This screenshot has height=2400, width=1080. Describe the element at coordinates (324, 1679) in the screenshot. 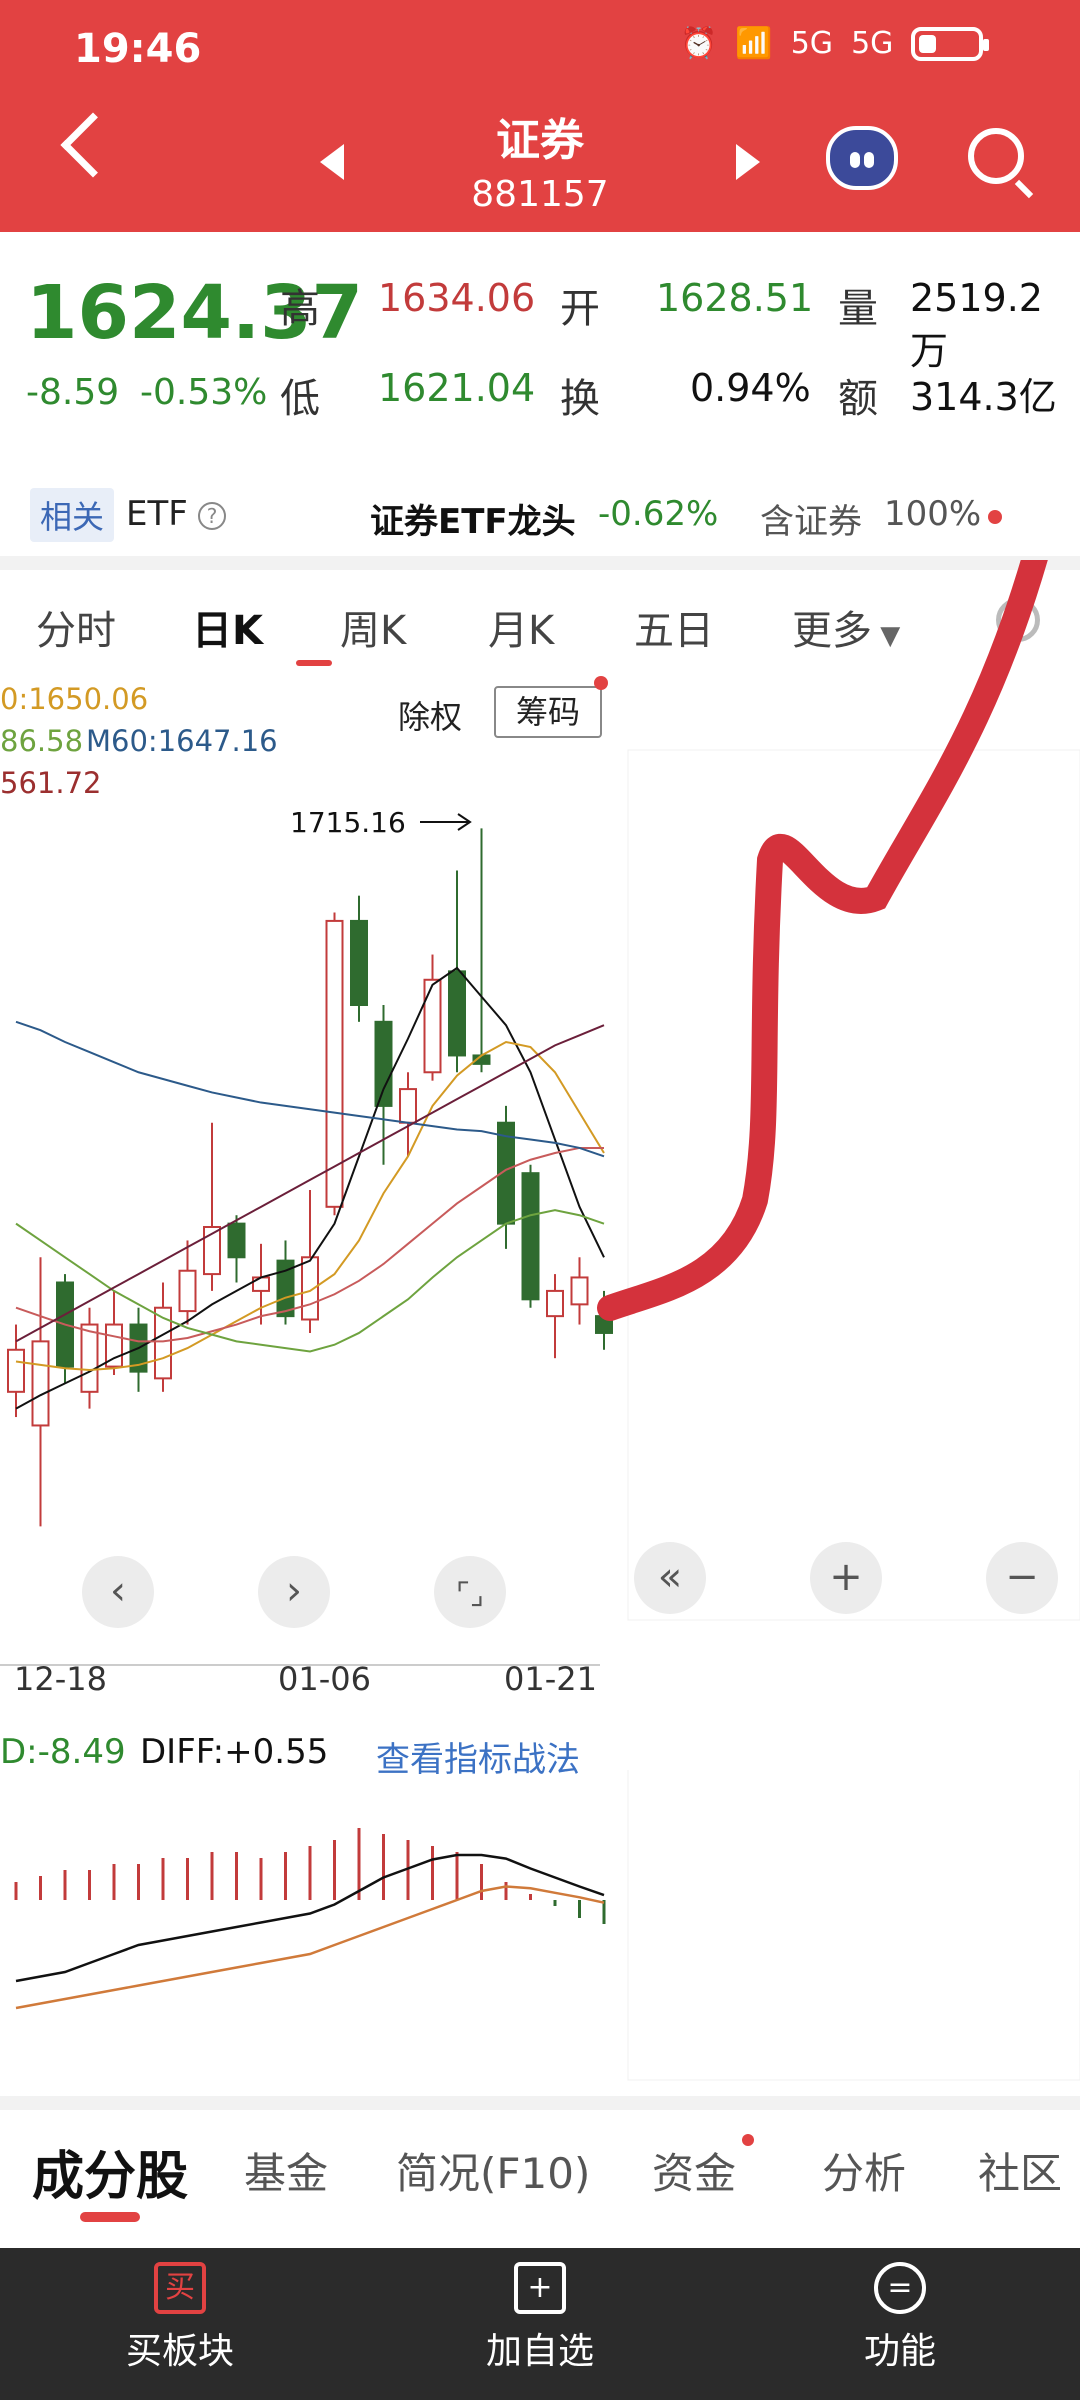

I see `date-tick-2: 01-06` at that location.